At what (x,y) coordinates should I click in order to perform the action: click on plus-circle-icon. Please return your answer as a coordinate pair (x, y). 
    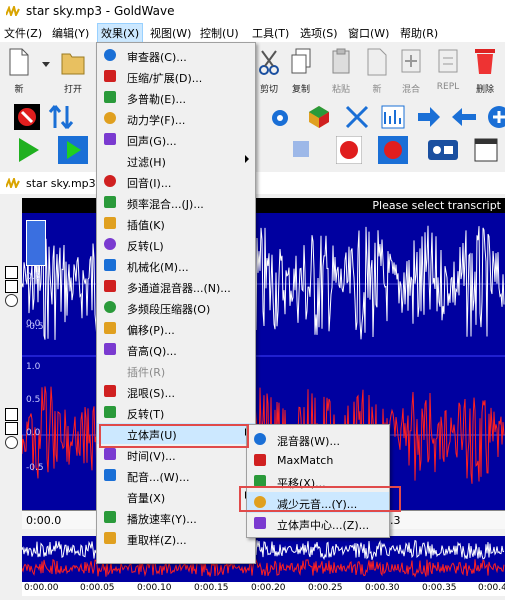
    Looking at the image, I should click on (495, 117).